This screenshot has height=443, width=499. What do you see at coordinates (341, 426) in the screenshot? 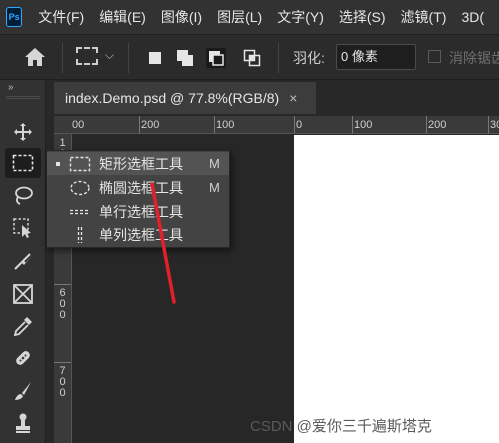
I see `watermark: CSDN @爱你三千遍斯塔克` at bounding box center [341, 426].